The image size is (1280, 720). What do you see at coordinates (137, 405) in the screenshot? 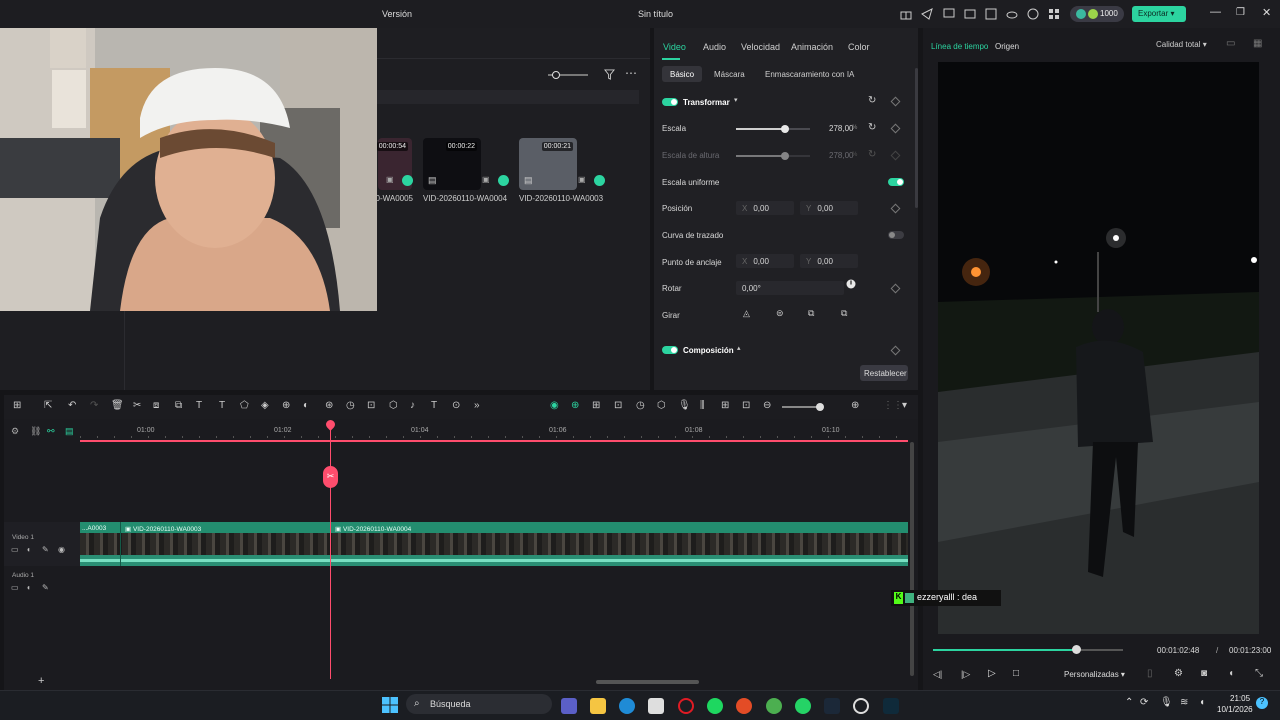
I see `cut-icon: ✂` at bounding box center [137, 405].